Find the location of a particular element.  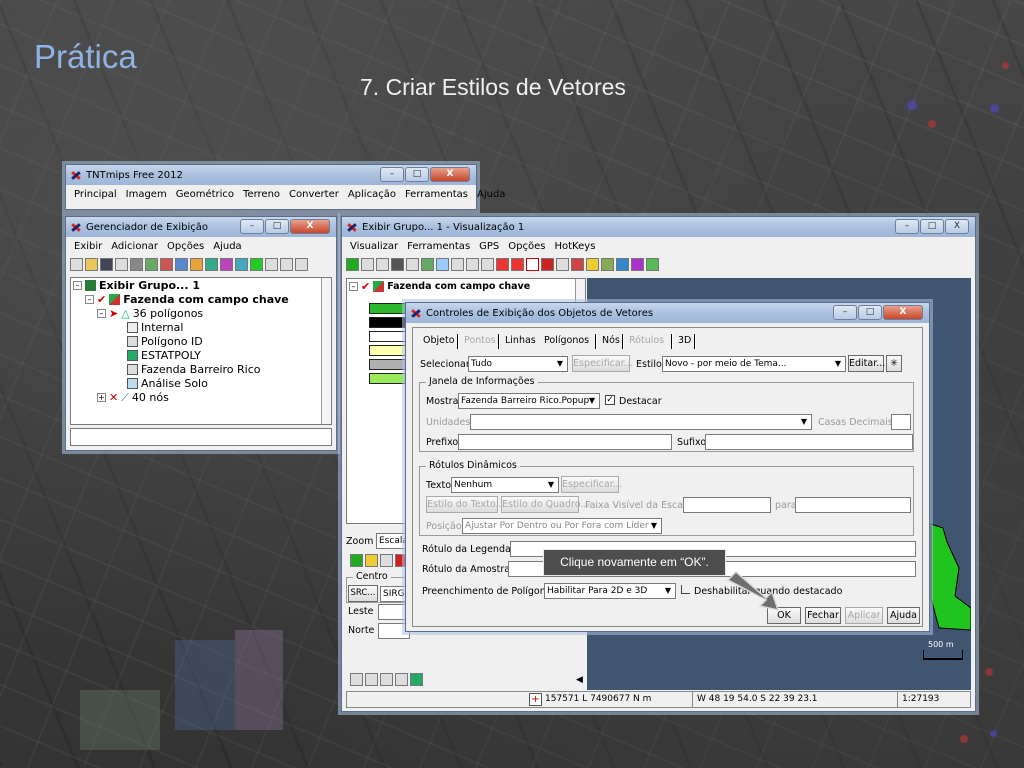

tab-3d: 3D is located at coordinates (684, 341).